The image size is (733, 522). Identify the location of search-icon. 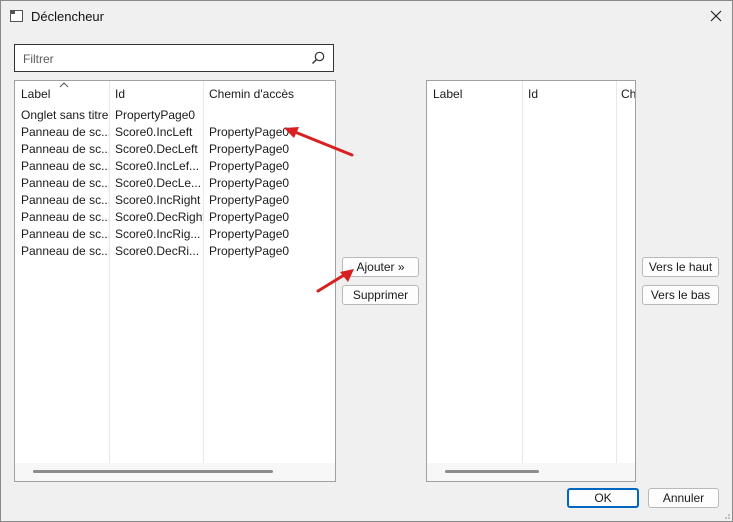
(318, 58).